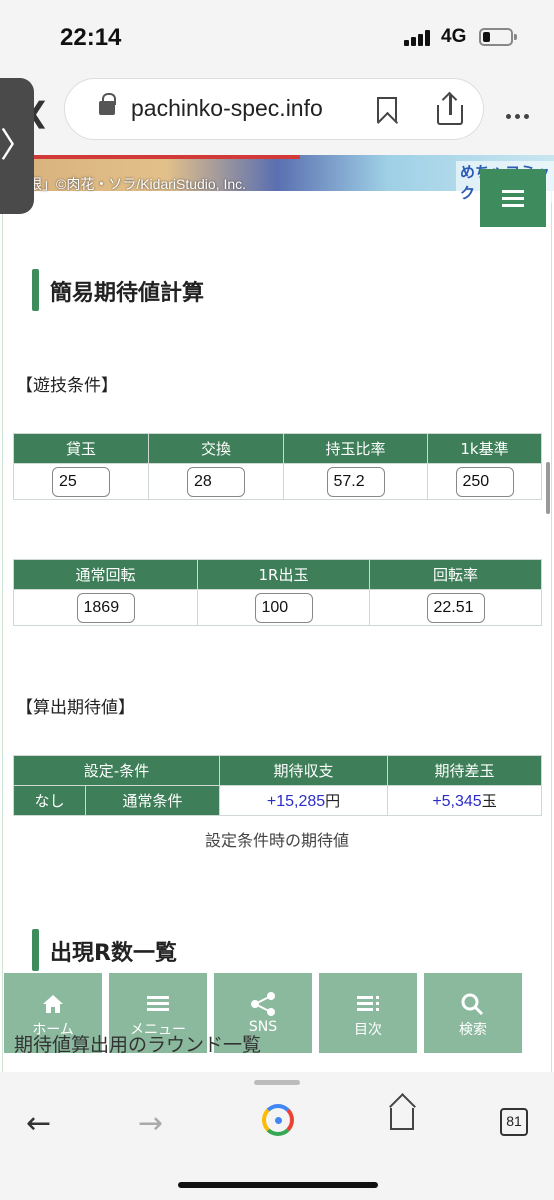  What do you see at coordinates (457, 801) in the screenshot?
I see `expected-diff-value: +5,345` at bounding box center [457, 801].